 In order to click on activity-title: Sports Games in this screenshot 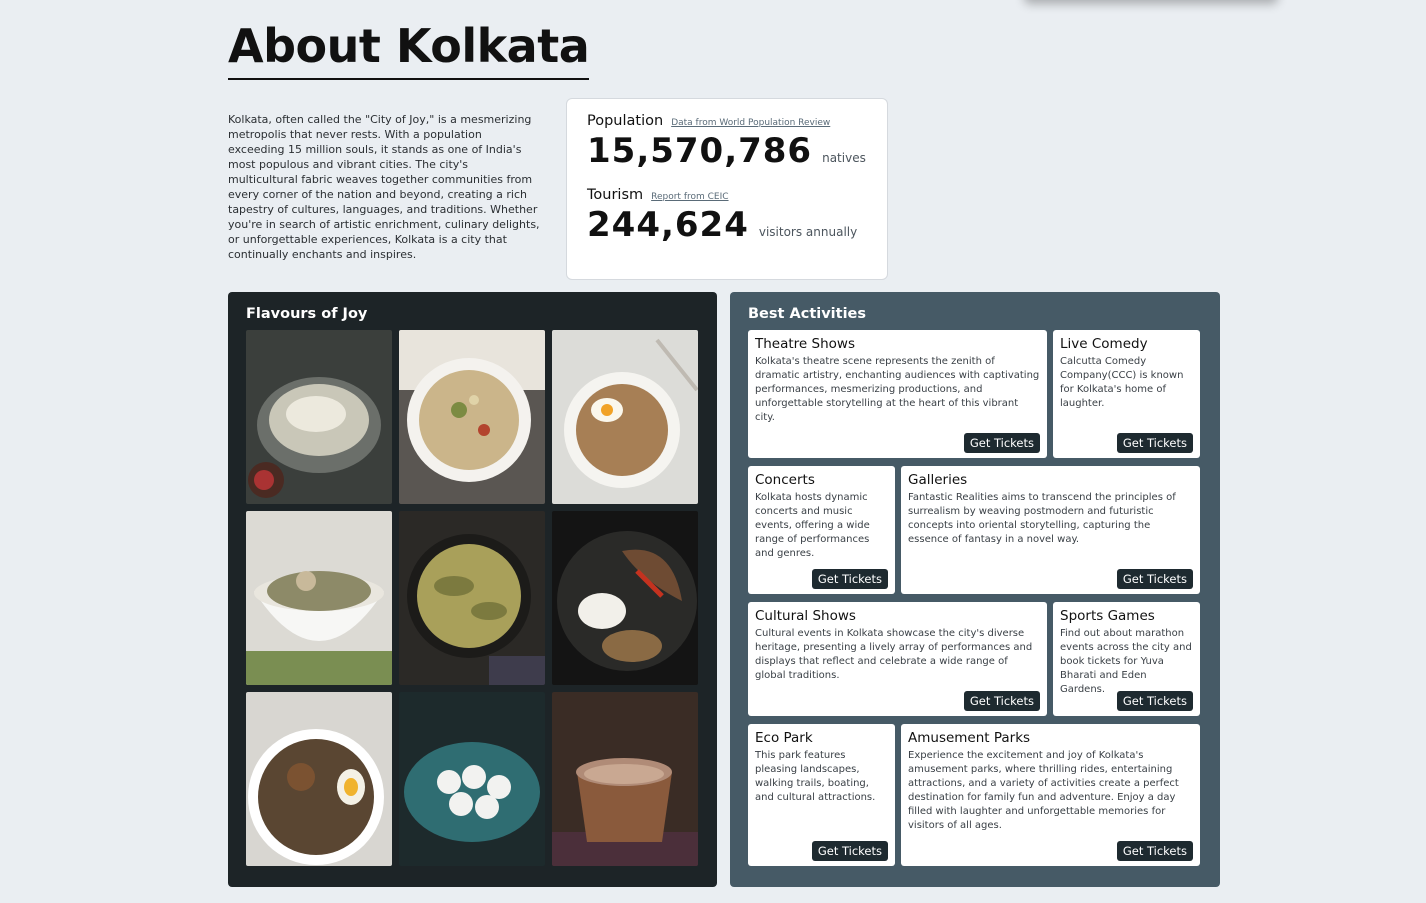, I will do `click(1107, 616)`.